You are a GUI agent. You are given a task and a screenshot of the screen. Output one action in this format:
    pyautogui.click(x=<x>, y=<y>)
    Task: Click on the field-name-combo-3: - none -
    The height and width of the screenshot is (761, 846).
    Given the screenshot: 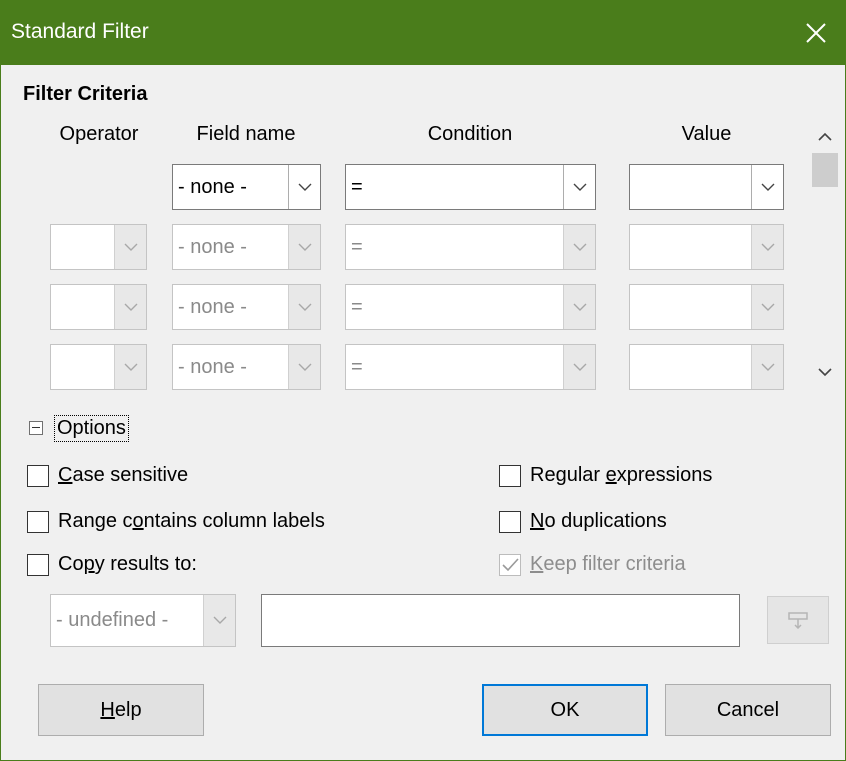 What is the action you would take?
    pyautogui.click(x=246, y=307)
    